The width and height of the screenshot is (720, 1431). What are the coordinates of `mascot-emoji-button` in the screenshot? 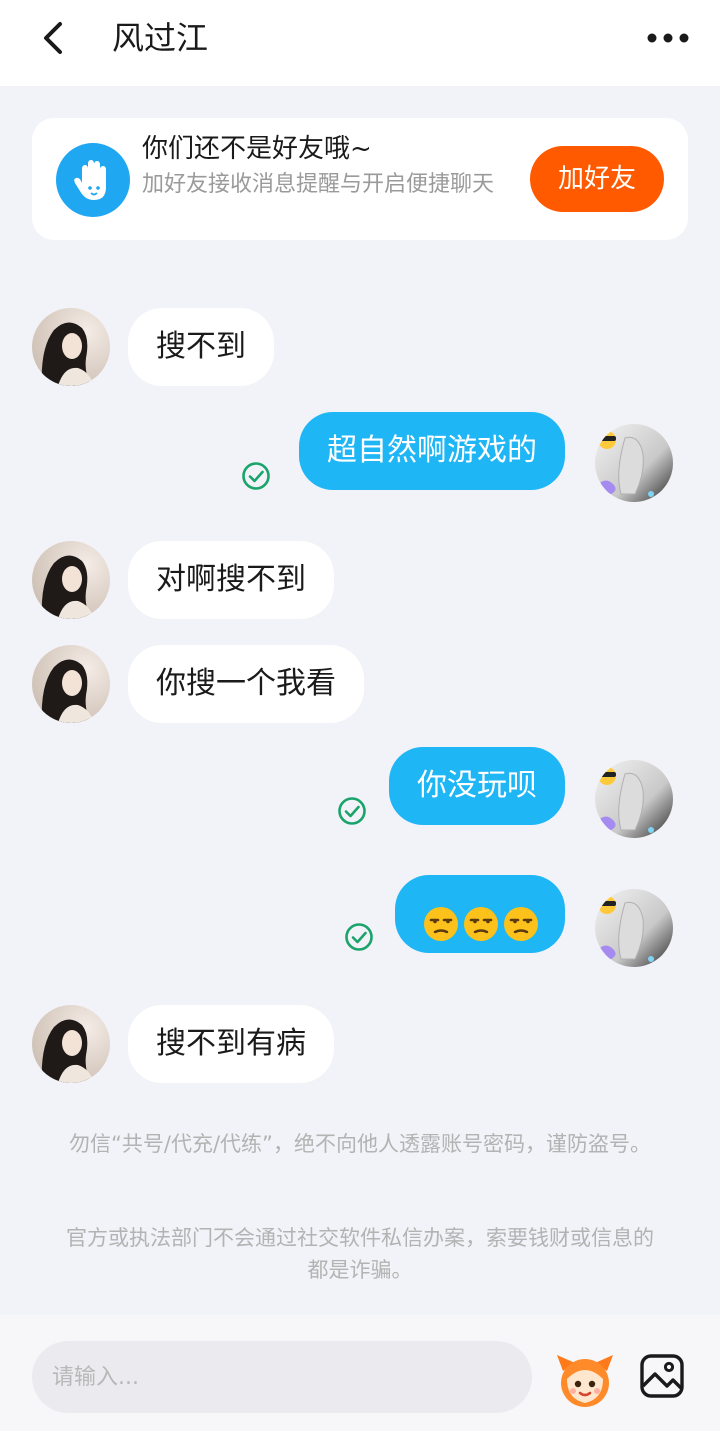 It's located at (585, 1381).